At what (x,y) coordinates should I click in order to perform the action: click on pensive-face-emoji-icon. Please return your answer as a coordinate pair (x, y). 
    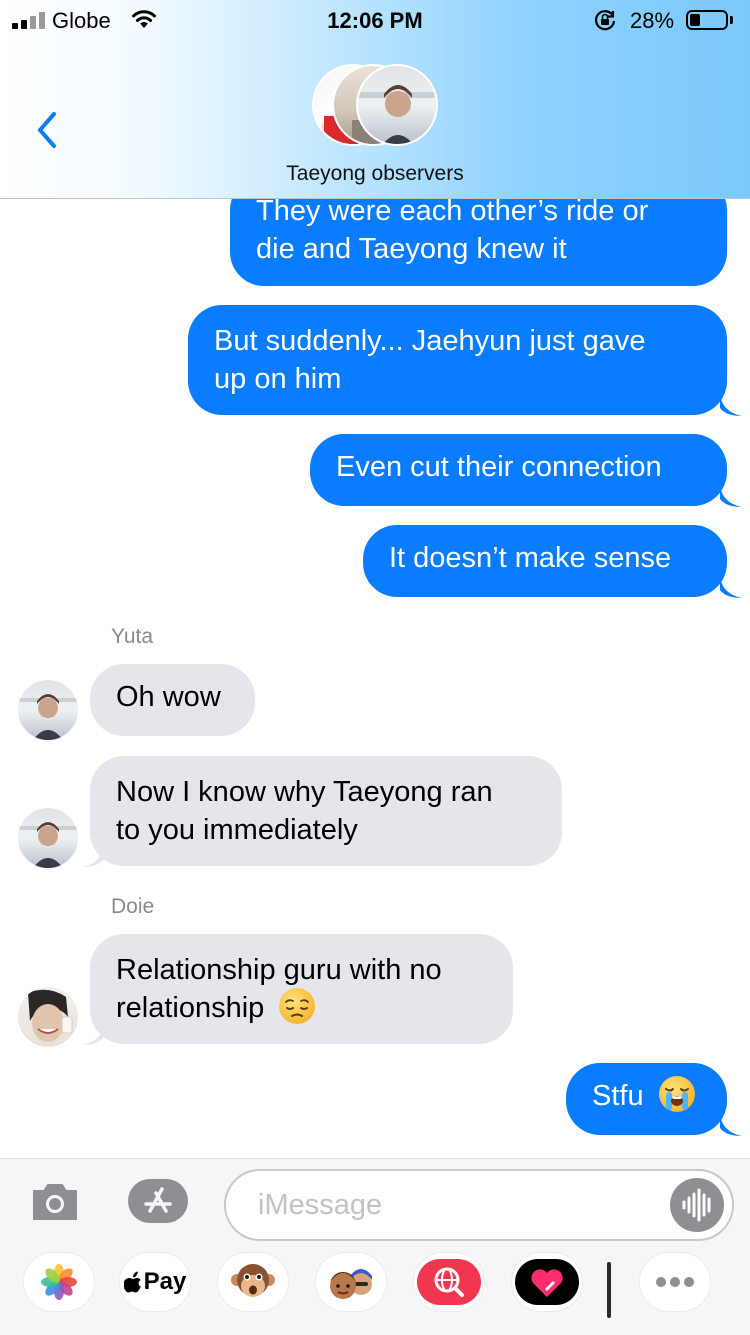
    Looking at the image, I should click on (297, 1006).